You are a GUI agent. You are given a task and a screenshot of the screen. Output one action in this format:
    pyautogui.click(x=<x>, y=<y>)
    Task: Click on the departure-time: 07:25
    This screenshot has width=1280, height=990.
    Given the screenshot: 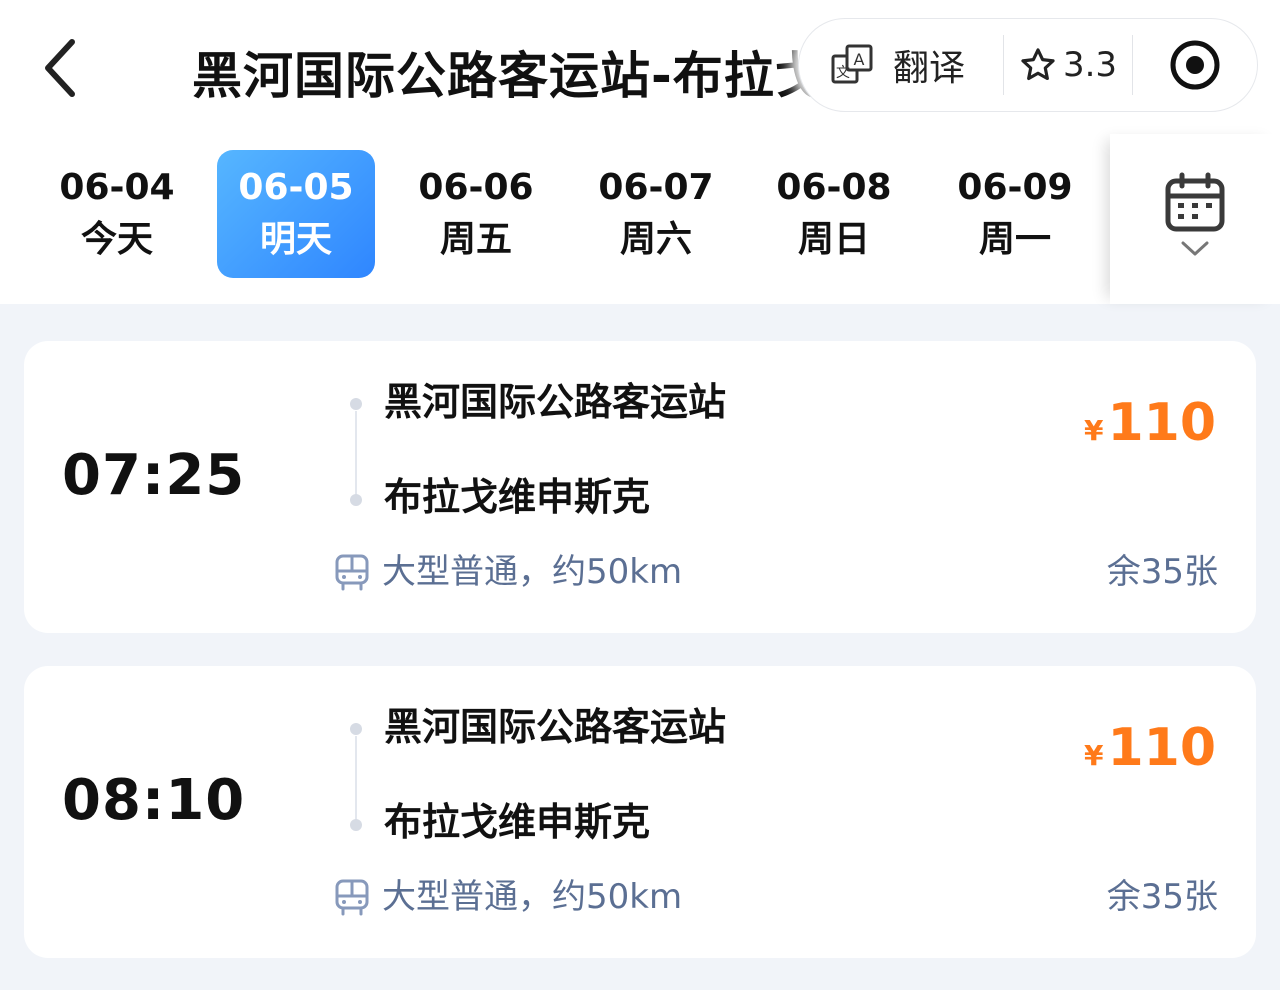 What is the action you would take?
    pyautogui.click(x=154, y=475)
    